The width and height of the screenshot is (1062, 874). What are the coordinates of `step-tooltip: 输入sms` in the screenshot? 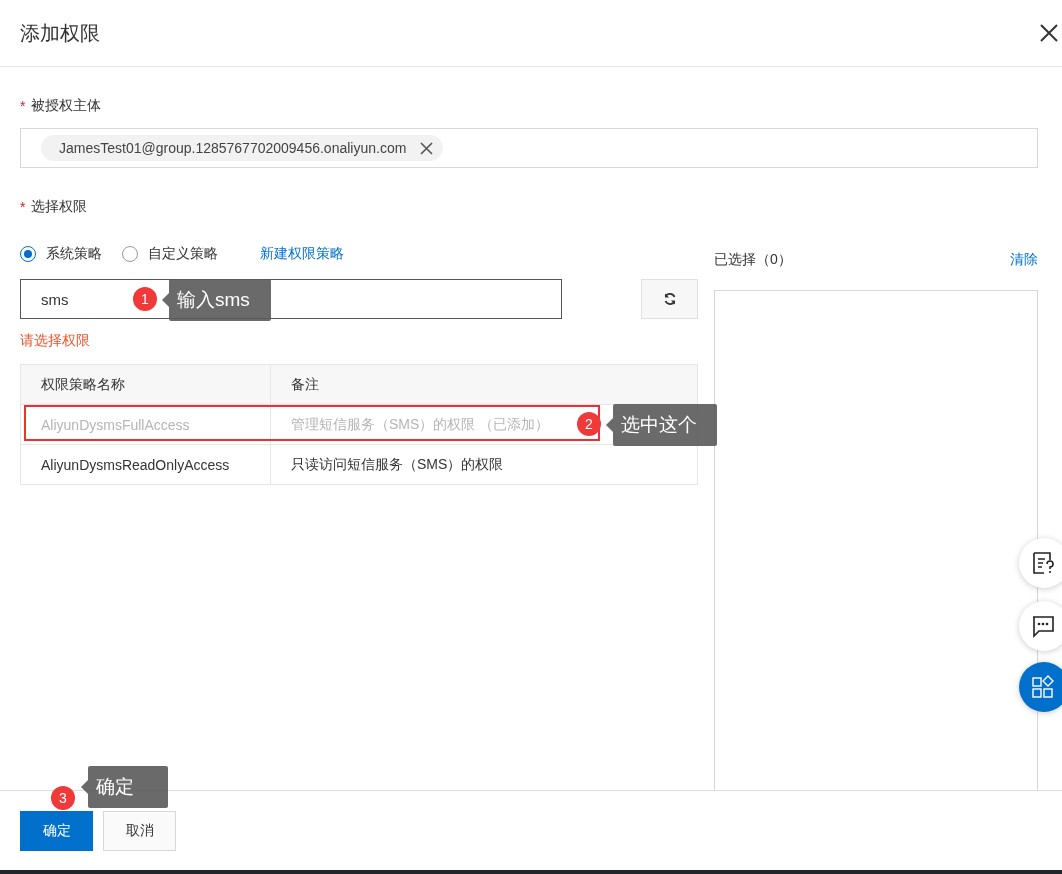 It's located at (216, 300).